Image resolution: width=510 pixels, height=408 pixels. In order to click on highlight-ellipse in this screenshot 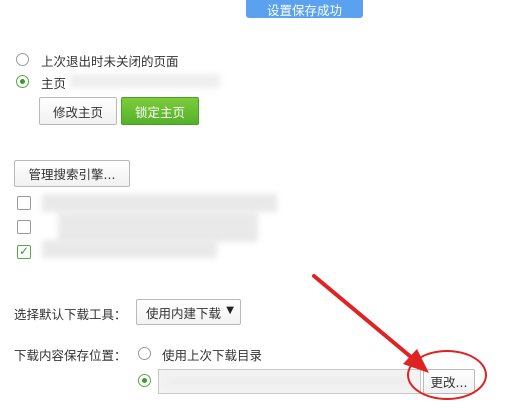, I will do `click(447, 375)`.